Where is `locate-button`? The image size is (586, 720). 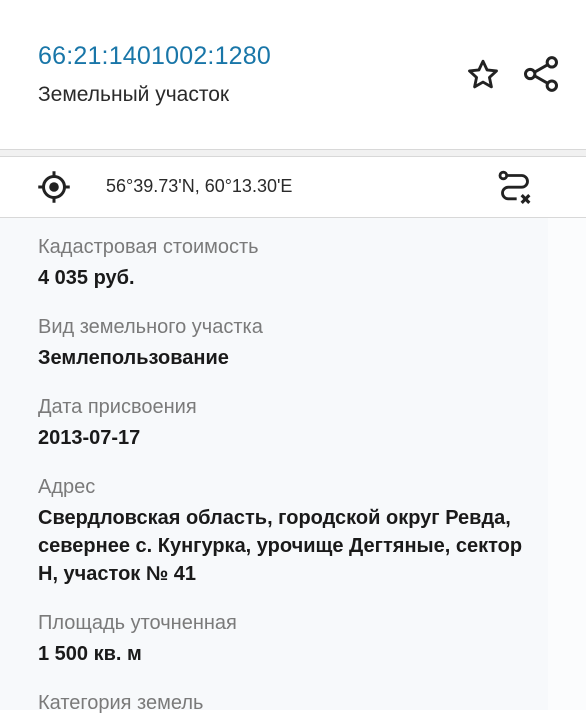
locate-button is located at coordinates (54, 187).